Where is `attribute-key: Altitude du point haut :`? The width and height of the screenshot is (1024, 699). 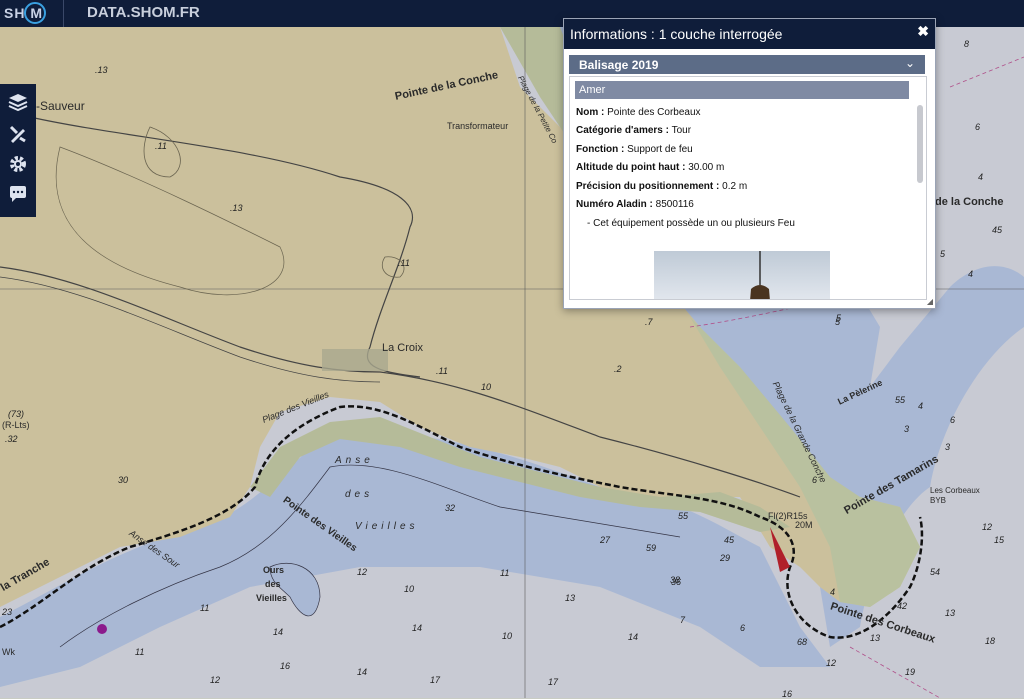 attribute-key: Altitude du point haut : is located at coordinates (631, 167).